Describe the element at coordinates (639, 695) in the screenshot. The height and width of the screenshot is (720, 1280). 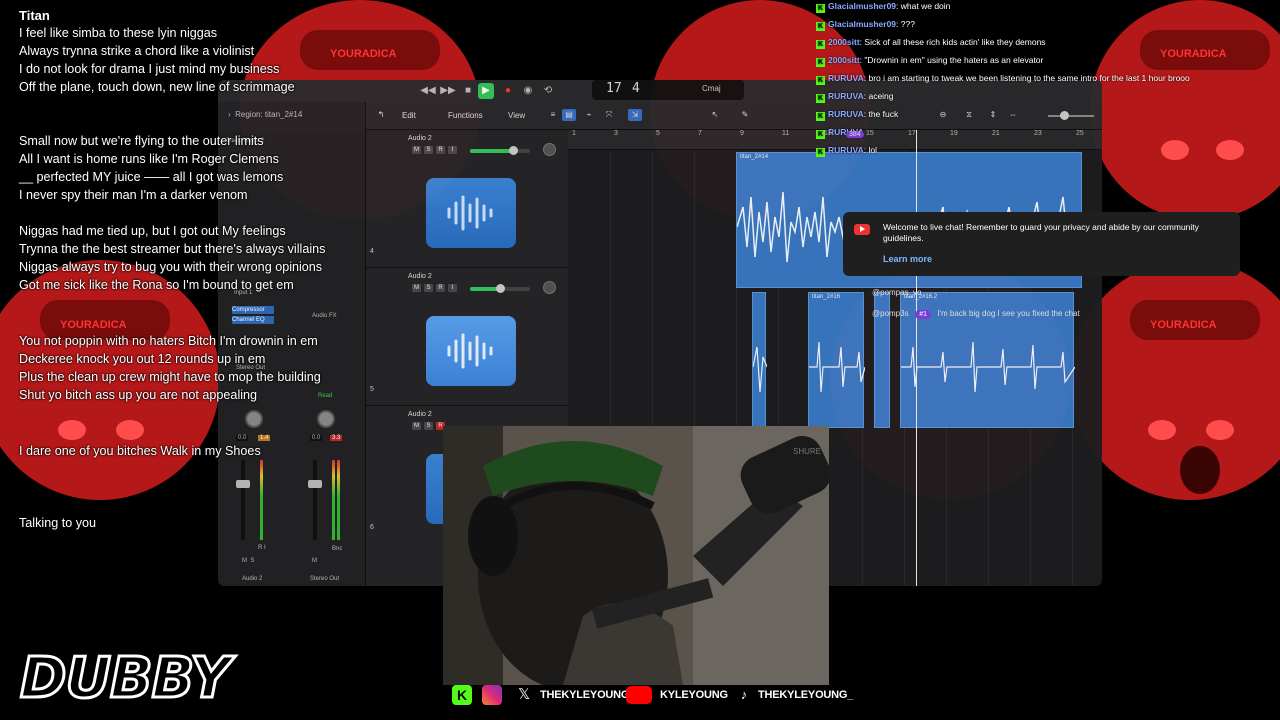
I see `youtube-icon` at that location.